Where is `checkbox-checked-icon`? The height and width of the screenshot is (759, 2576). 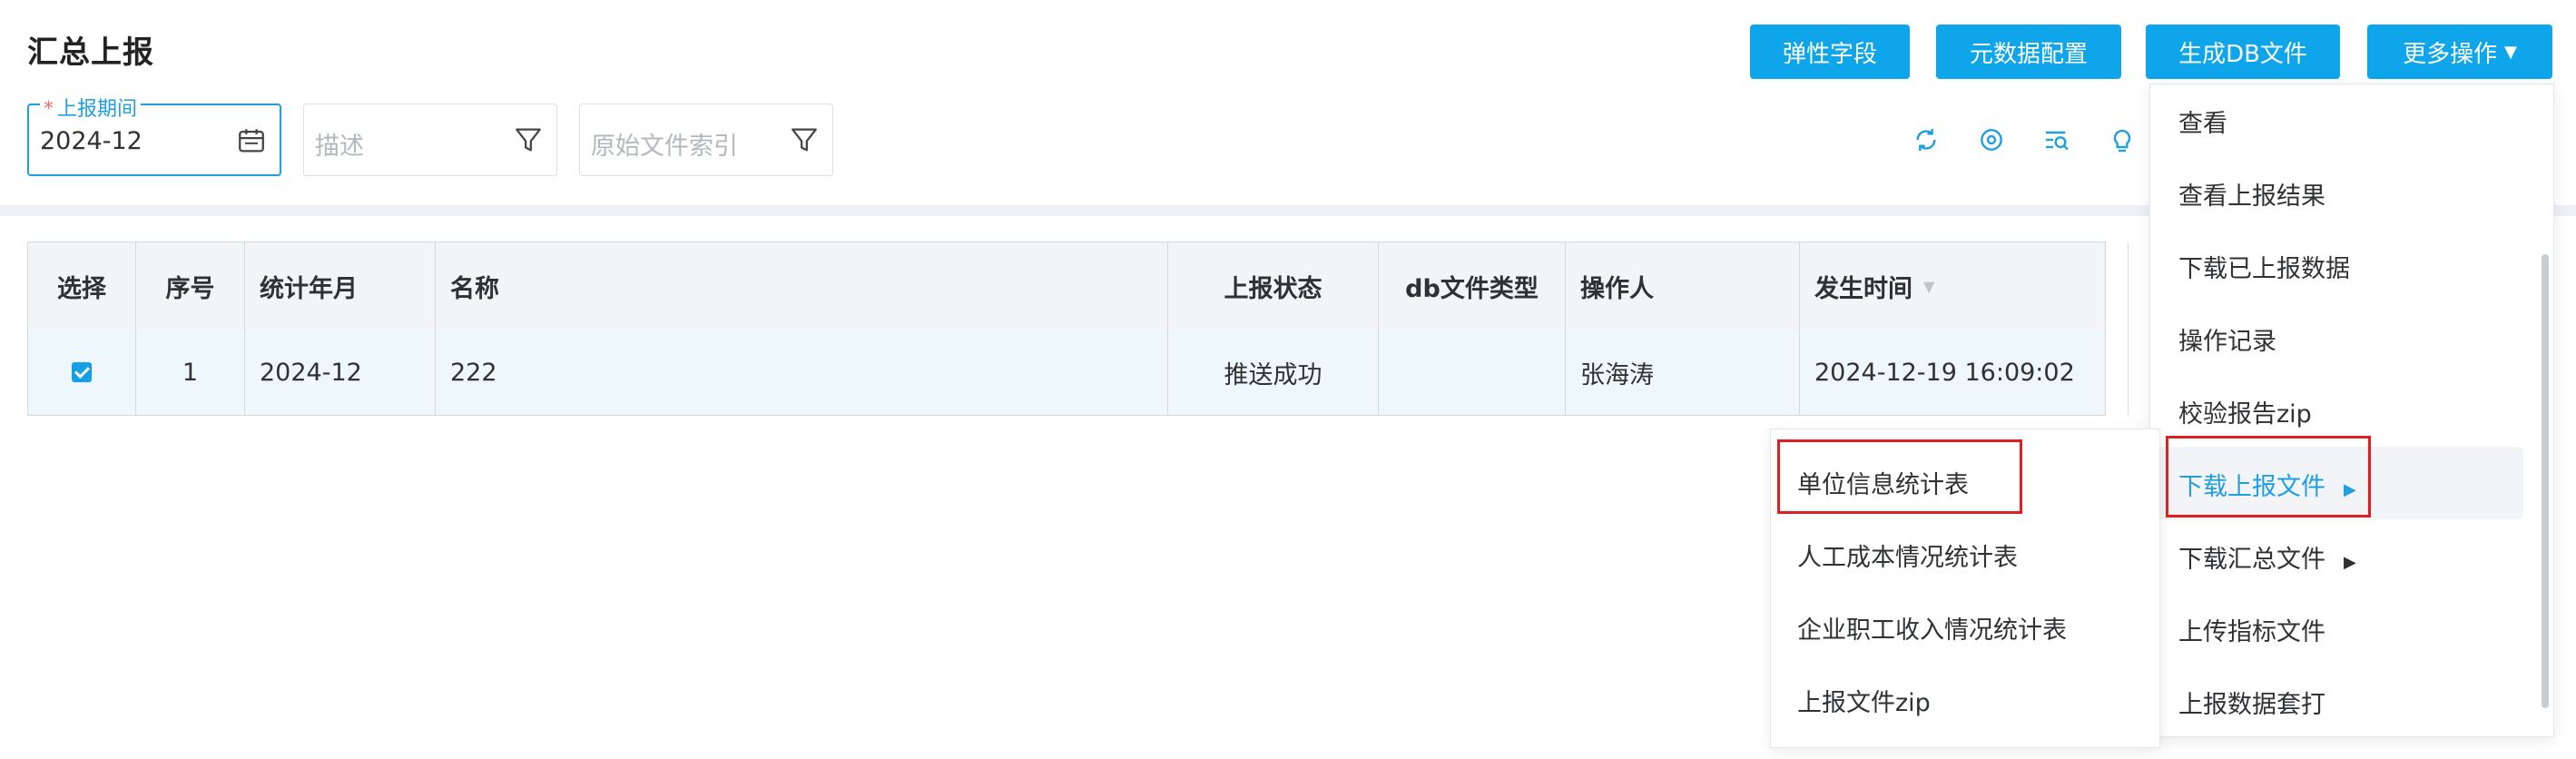
checkbox-checked-icon is located at coordinates (82, 372).